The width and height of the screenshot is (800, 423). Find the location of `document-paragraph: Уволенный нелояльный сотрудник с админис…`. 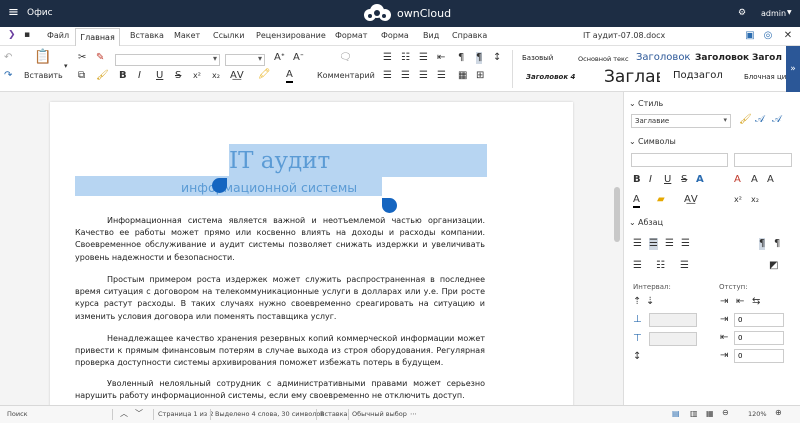

document-paragraph: Уволенный нелояльный сотрудник с админис… is located at coordinates (280, 390).